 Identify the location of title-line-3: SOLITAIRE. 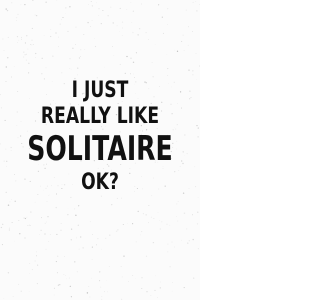
(100, 149).